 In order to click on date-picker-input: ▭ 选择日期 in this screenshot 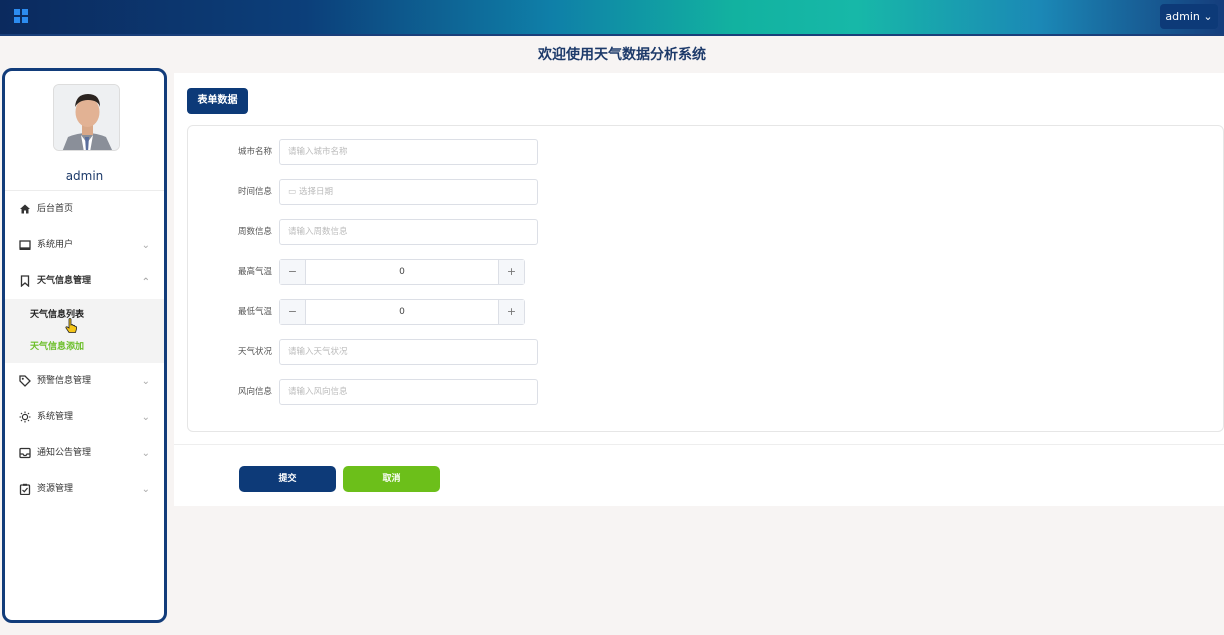, I will do `click(408, 192)`.